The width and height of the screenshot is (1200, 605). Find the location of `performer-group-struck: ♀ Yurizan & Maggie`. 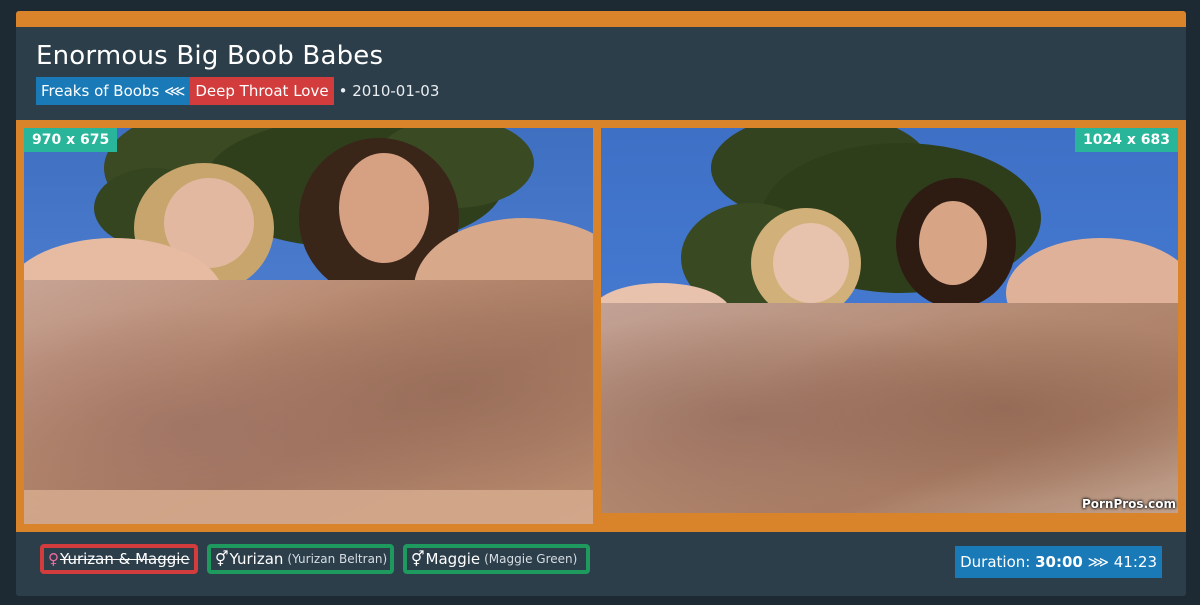

performer-group-struck: ♀ Yurizan & Maggie is located at coordinates (119, 559).